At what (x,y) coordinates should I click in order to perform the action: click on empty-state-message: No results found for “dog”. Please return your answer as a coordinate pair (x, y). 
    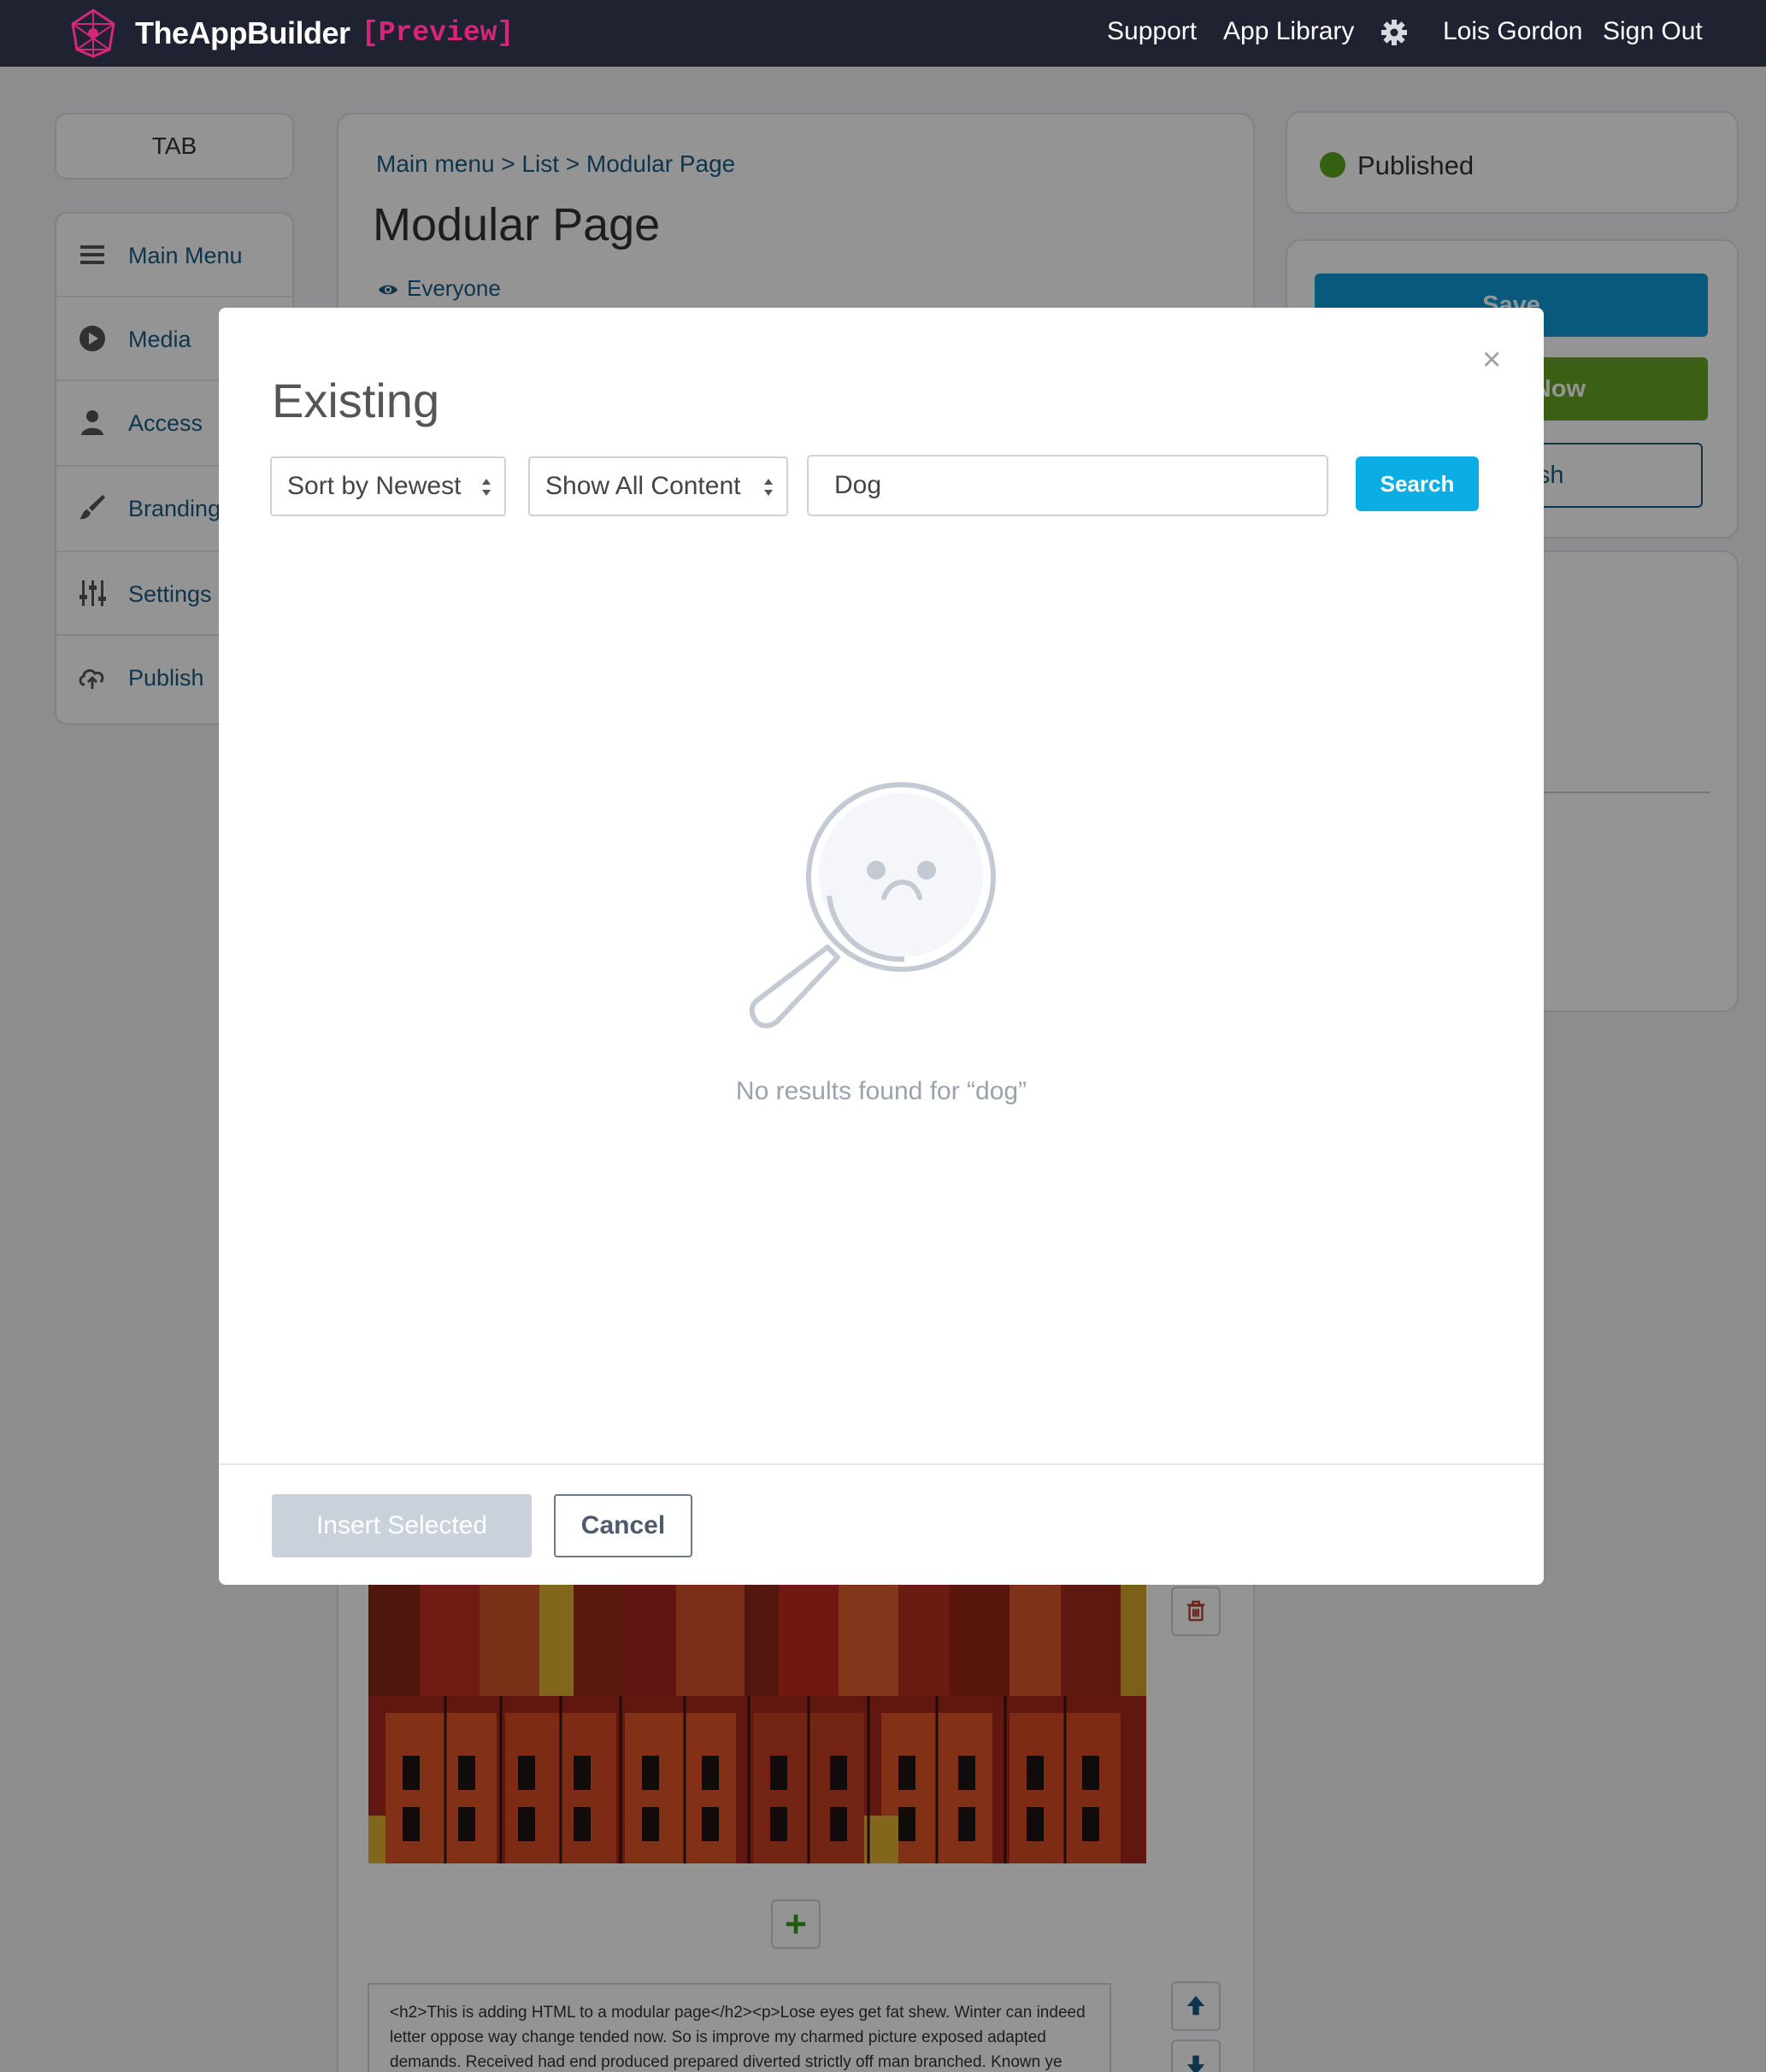
    Looking at the image, I should click on (881, 1091).